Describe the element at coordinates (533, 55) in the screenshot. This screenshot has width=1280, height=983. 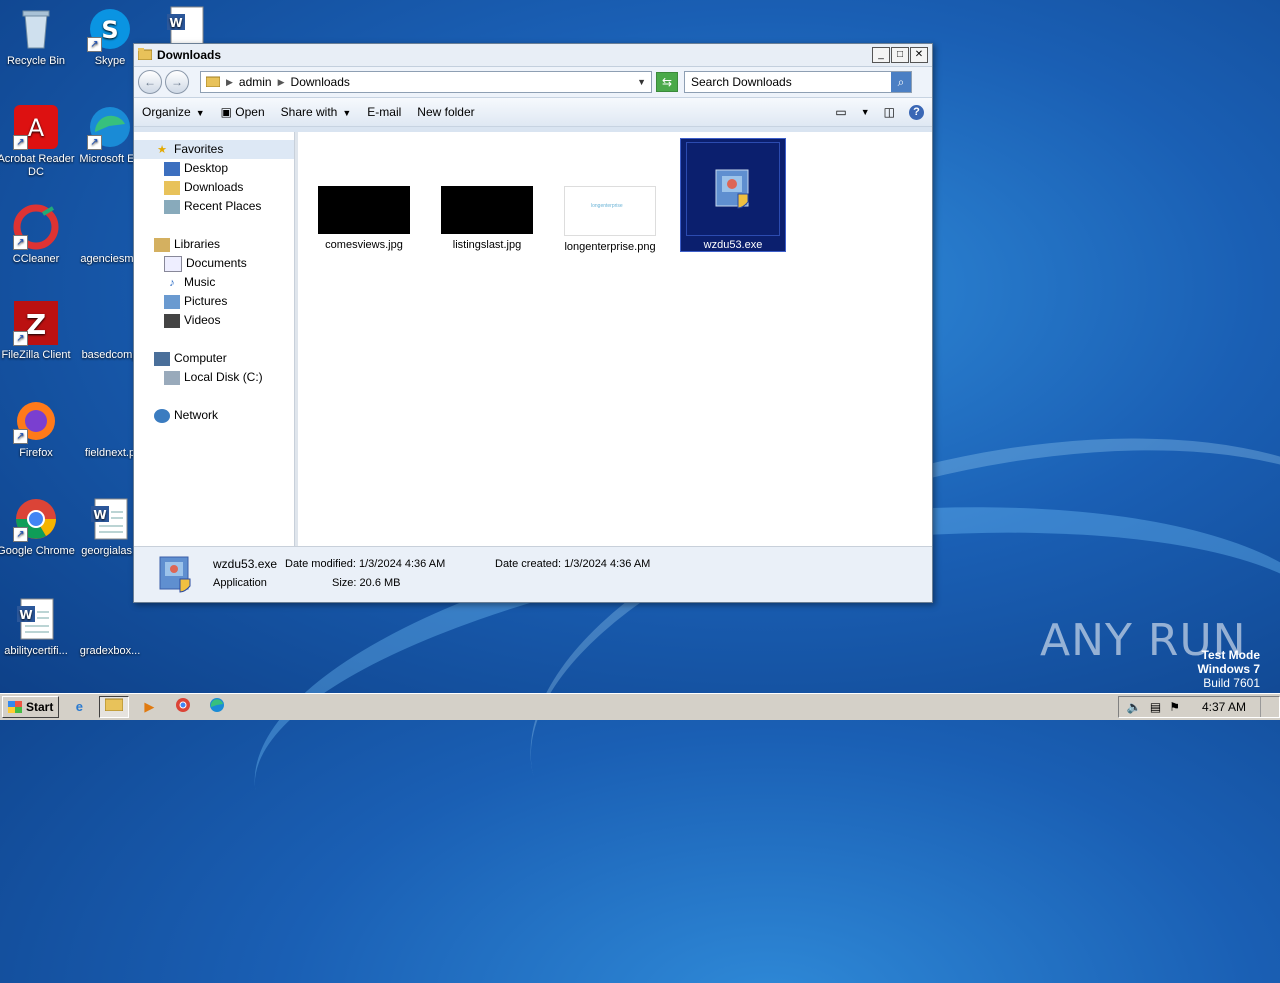
I see `title-bar: Downloads _ □ ✕` at that location.